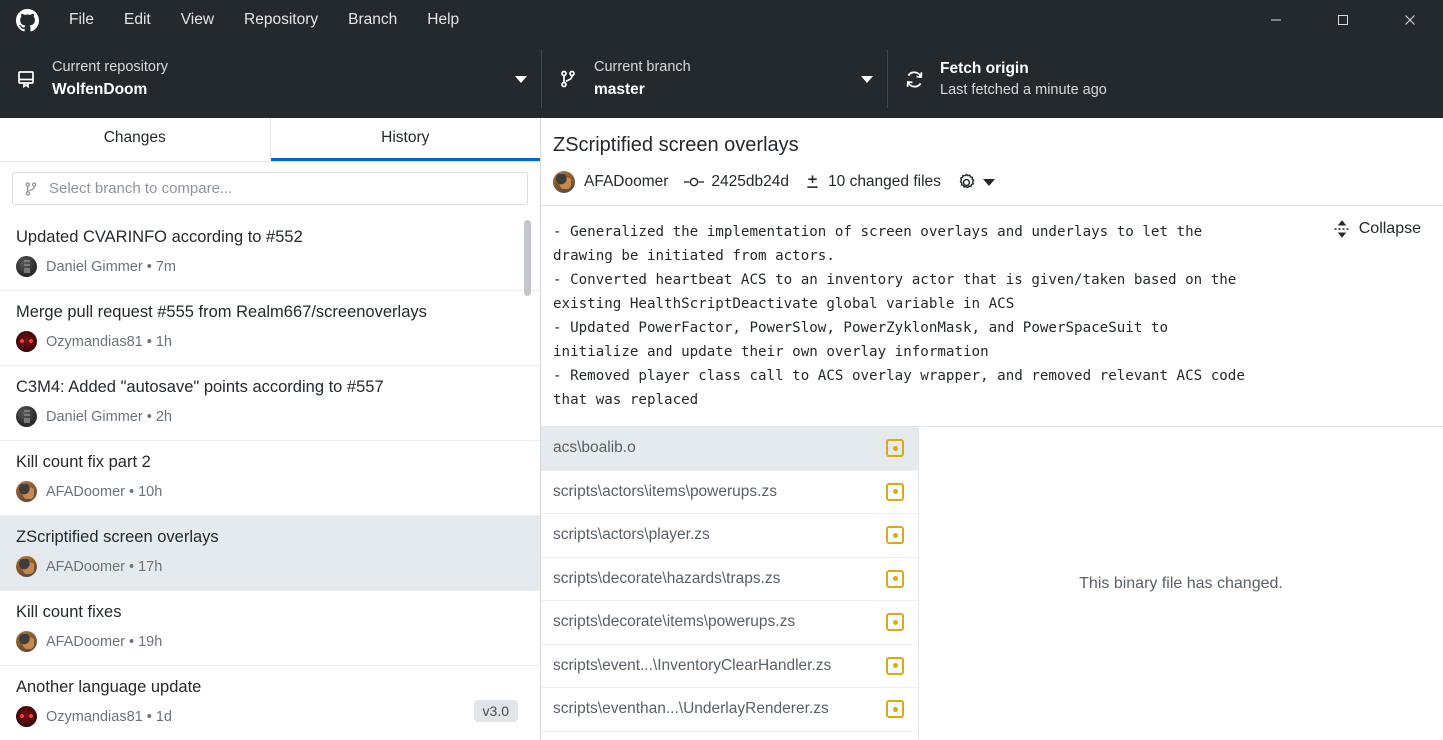 The image size is (1443, 740). I want to click on scrollbar-thumb, so click(527, 258).